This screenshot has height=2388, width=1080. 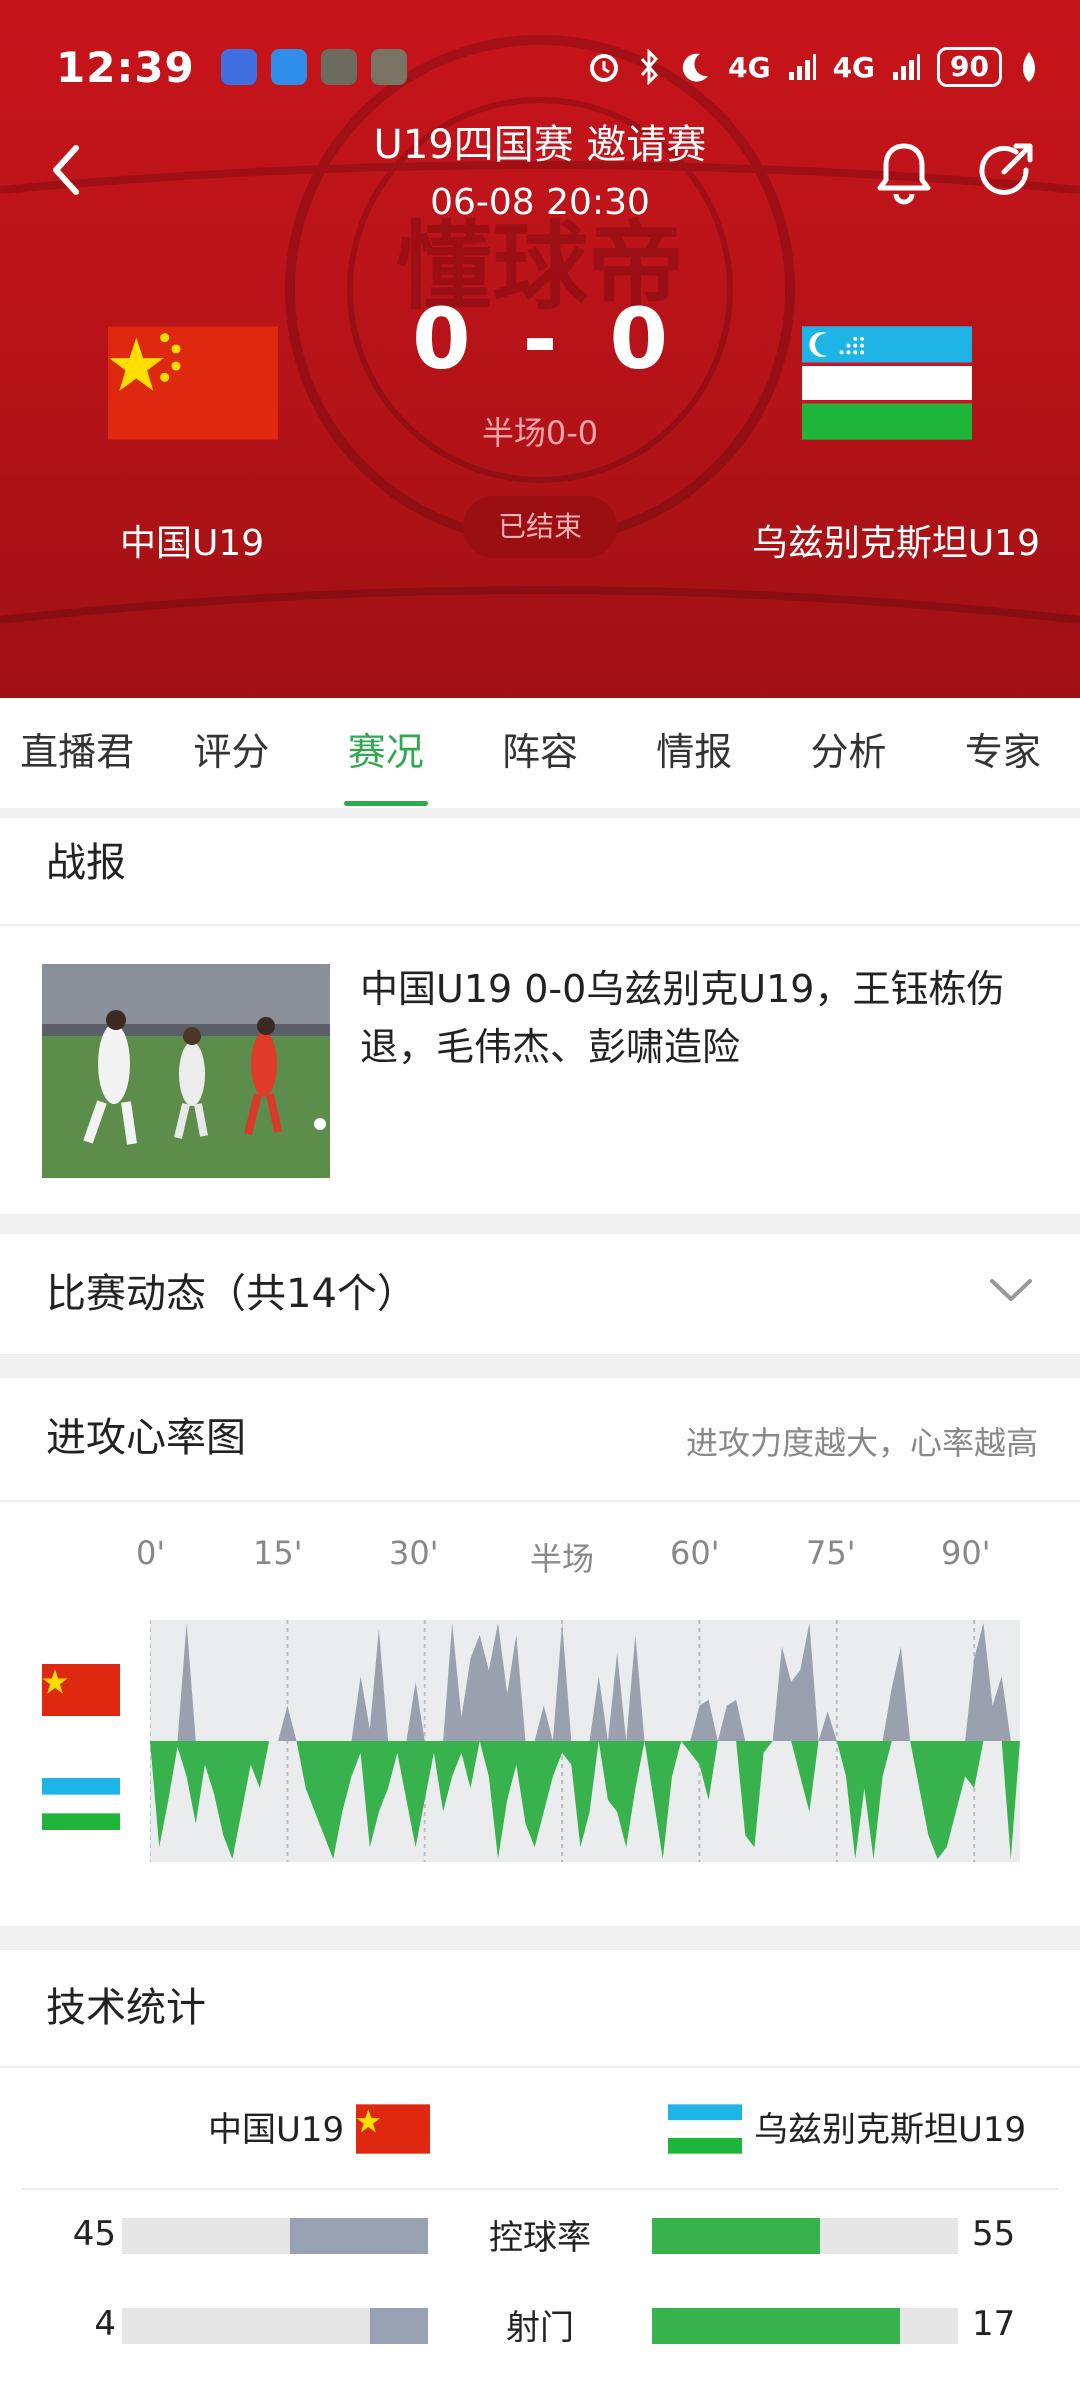 I want to click on tab-match-status: 赛况, so click(x=386, y=753).